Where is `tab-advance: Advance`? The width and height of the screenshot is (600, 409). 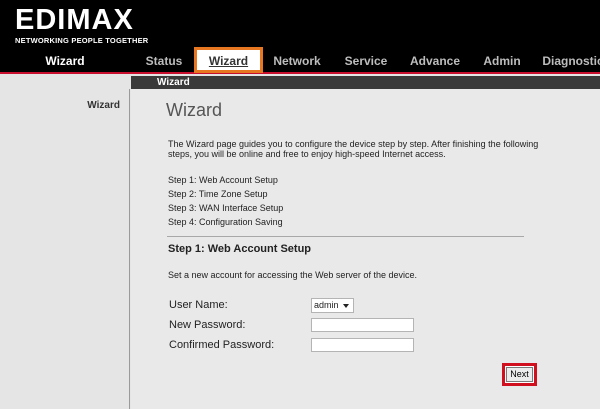
tab-advance: Advance is located at coordinates (435, 61).